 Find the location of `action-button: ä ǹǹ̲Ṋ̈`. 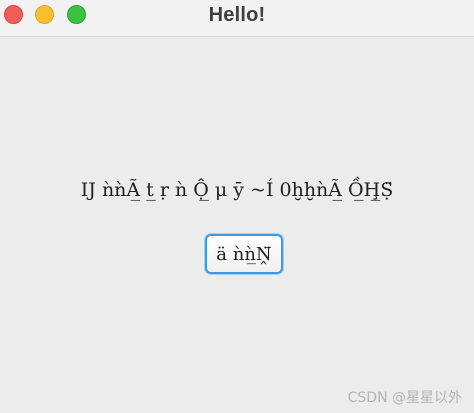

action-button: ä ǹǹ̲Ṋ̈ is located at coordinates (244, 254).